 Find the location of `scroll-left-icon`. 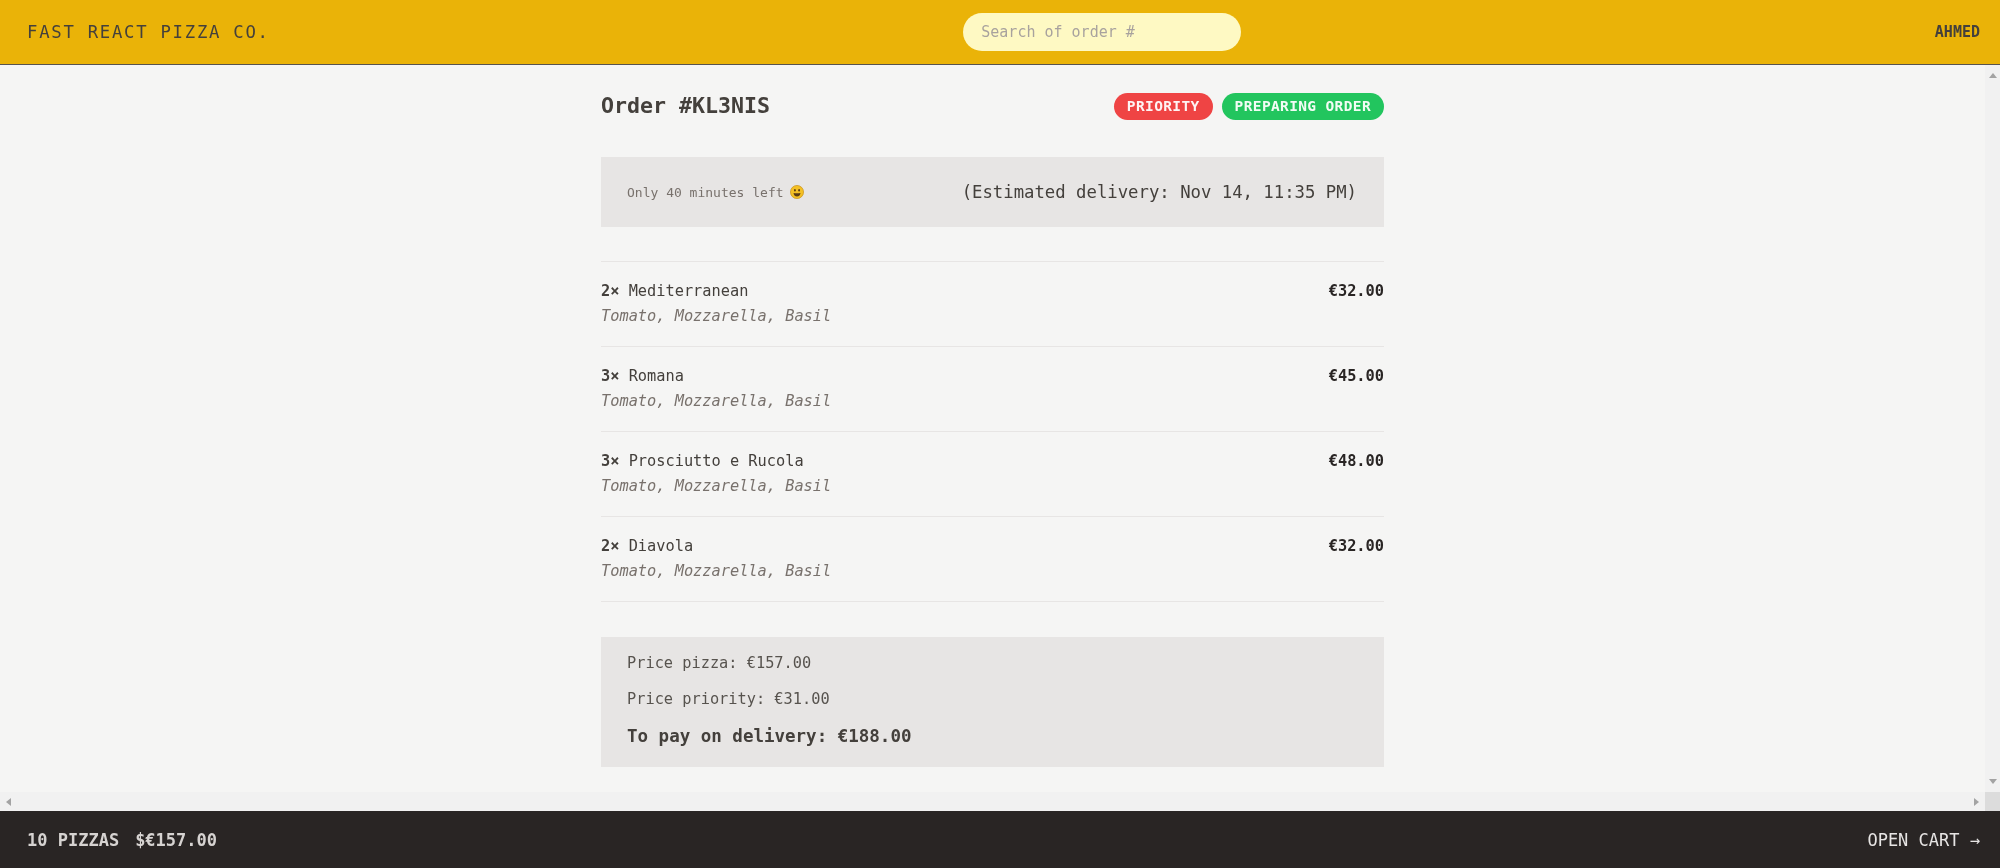

scroll-left-icon is located at coordinates (8, 801).